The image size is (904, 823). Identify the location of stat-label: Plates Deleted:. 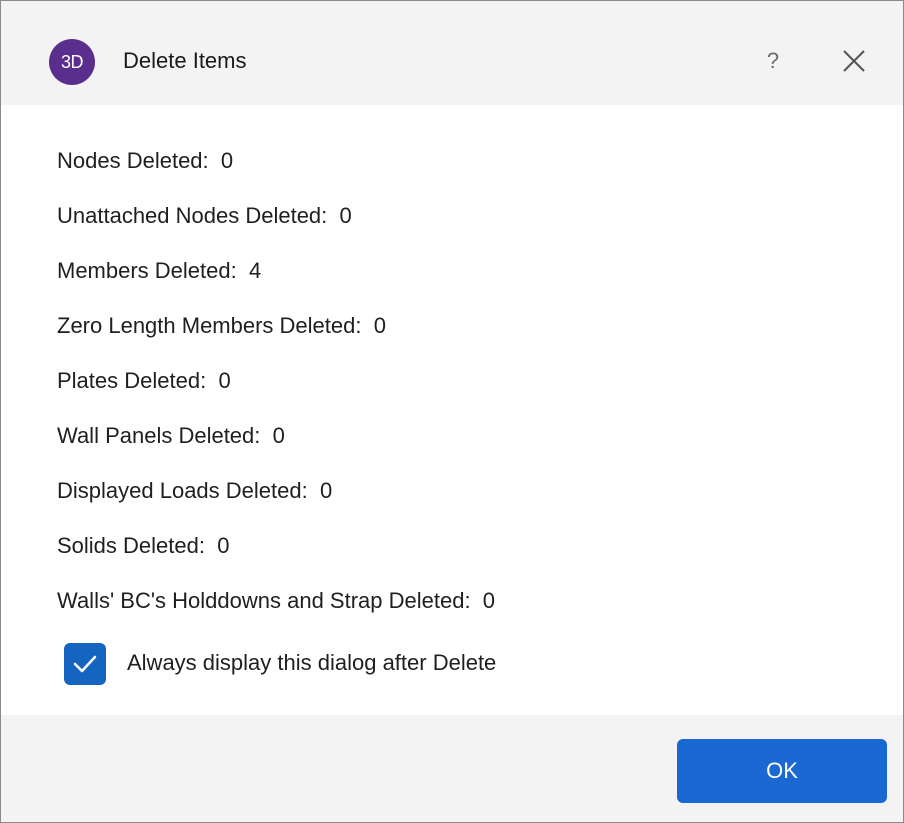
(132, 380).